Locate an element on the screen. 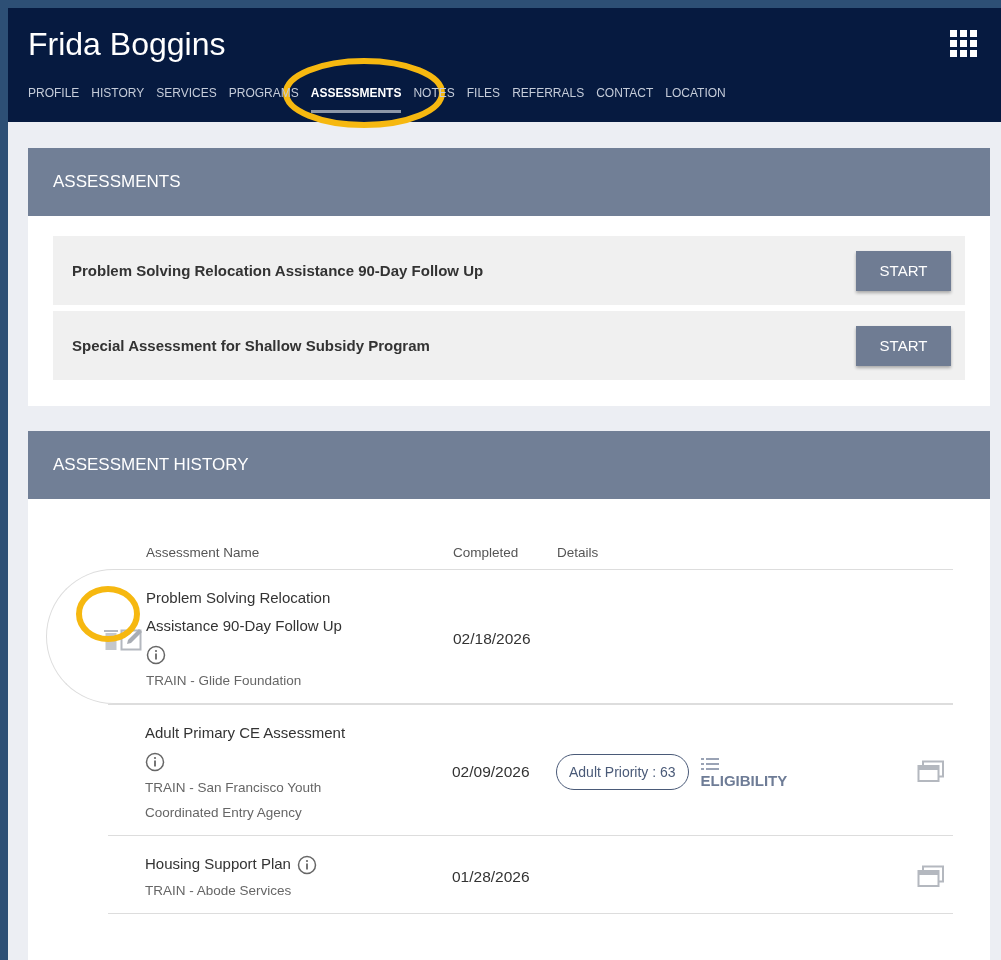  tab: HISTORY is located at coordinates (118, 99).